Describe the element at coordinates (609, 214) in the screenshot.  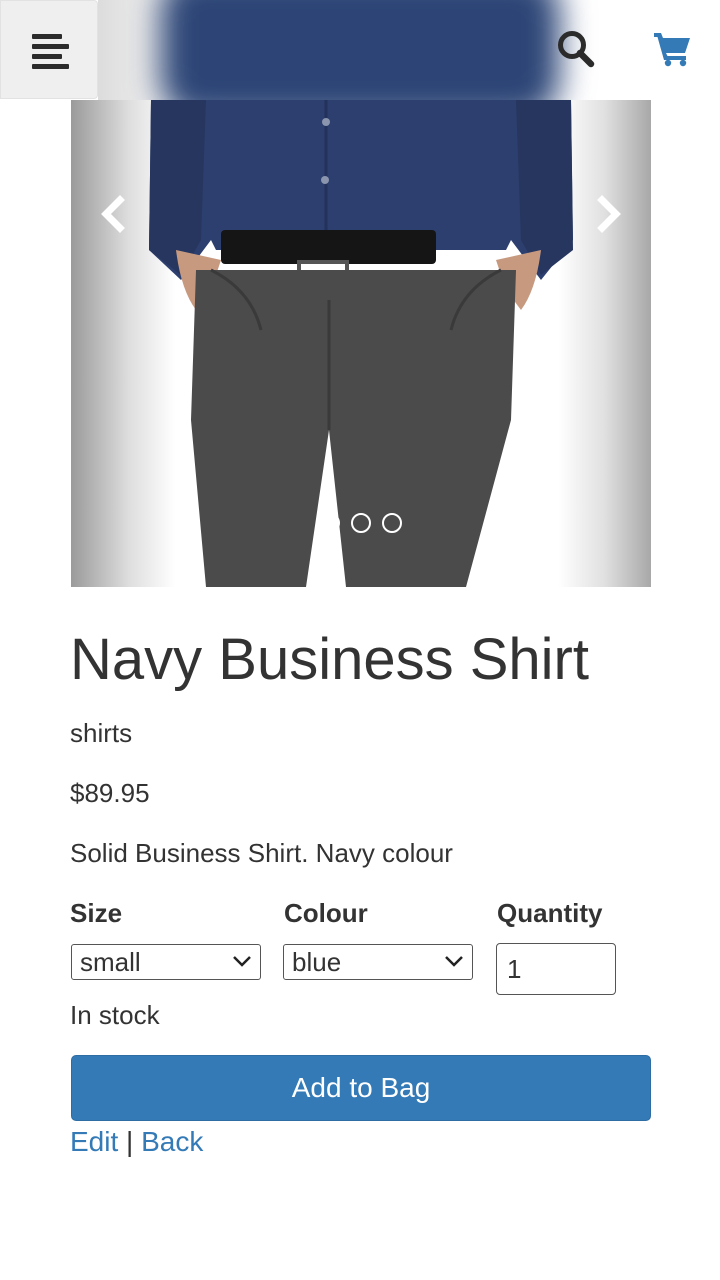
I see `chevron-right-icon` at that location.